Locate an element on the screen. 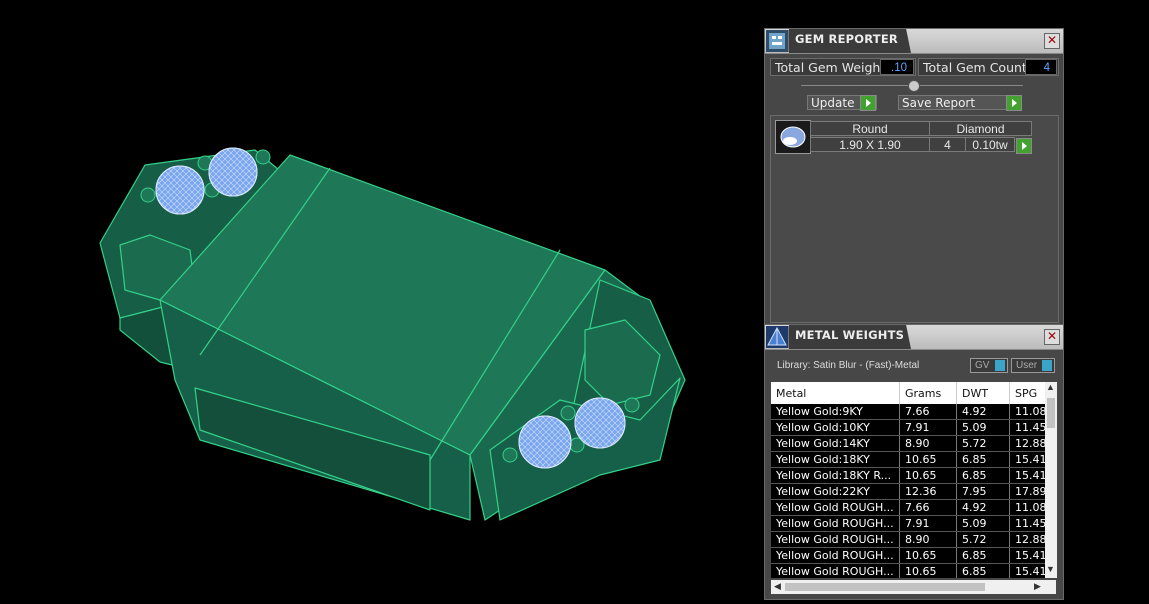 The width and height of the screenshot is (1149, 604). table-row: Yellow Gold:14KY 8.90 5.72 12.88 is located at coordinates (913, 443).